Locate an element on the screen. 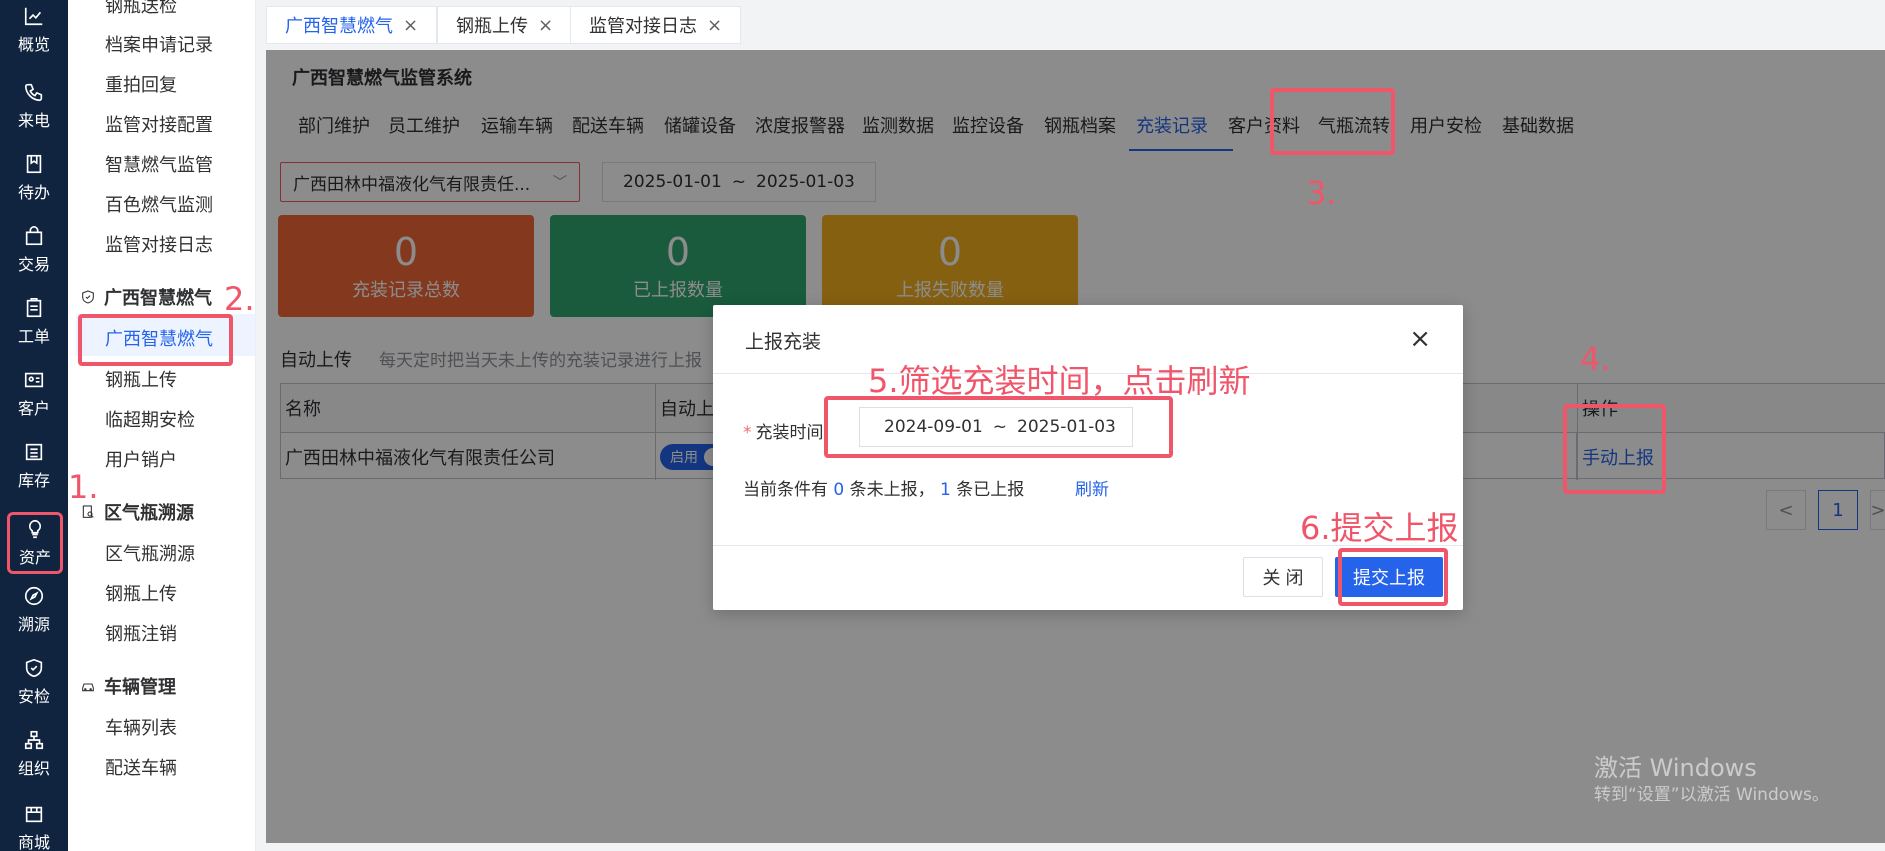  tab-bar: 广西智慧燃气 × 钢瓶上传 × 监管对接日志 × is located at coordinates (1070, 25).